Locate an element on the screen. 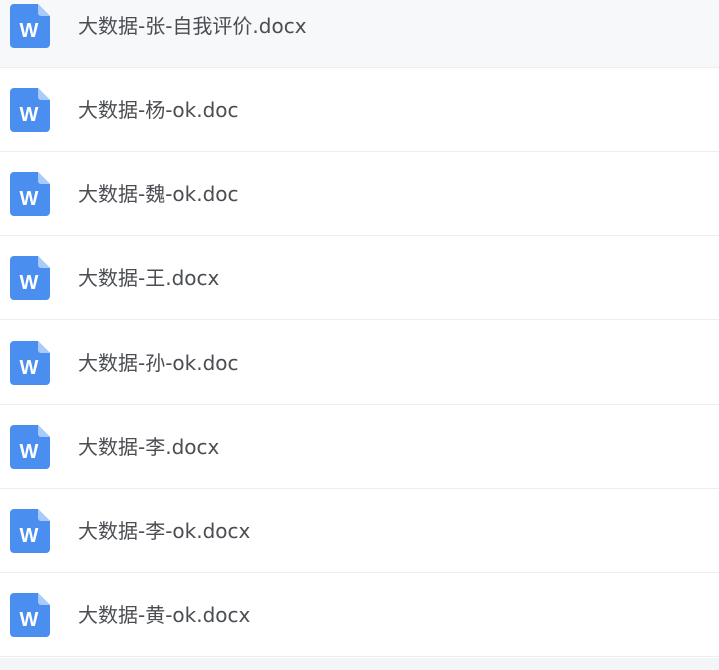  file-list-item: W 大数据-孙-ok.doc is located at coordinates (359, 363).